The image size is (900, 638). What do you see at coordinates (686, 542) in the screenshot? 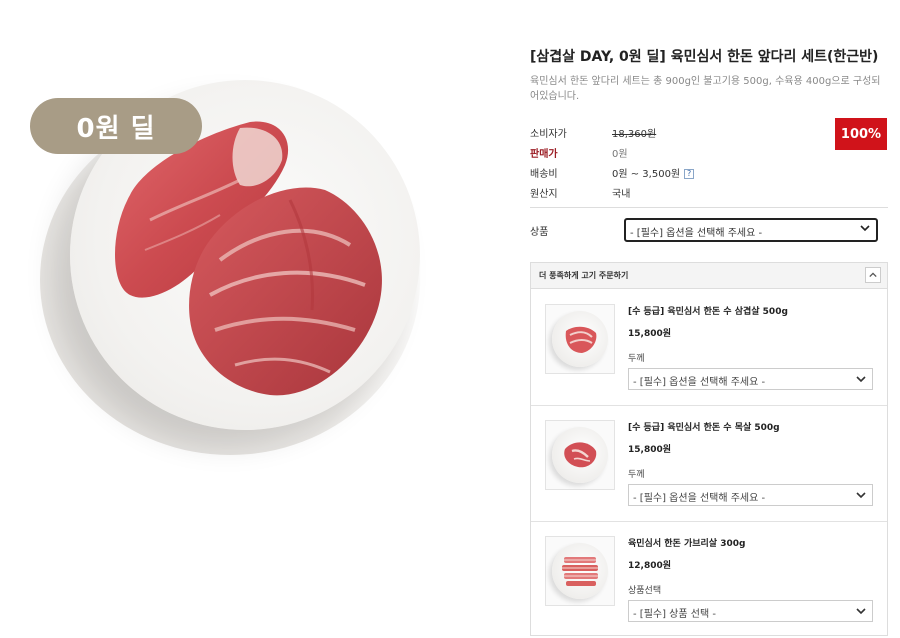
I see `item-name: 육민심서 한돈 가브리살 300g` at bounding box center [686, 542].